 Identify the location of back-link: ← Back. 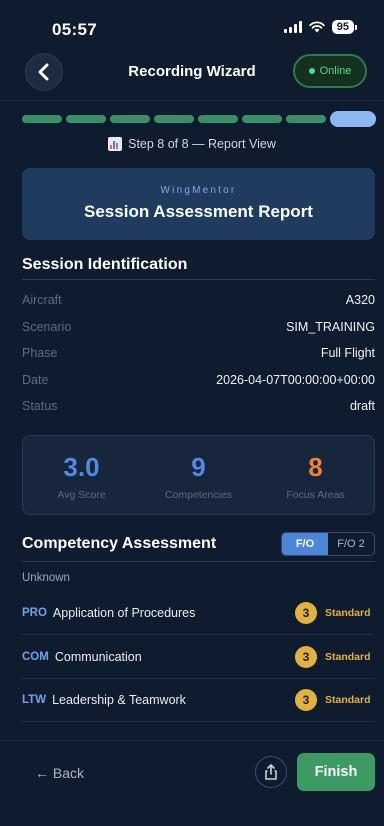
(59, 773).